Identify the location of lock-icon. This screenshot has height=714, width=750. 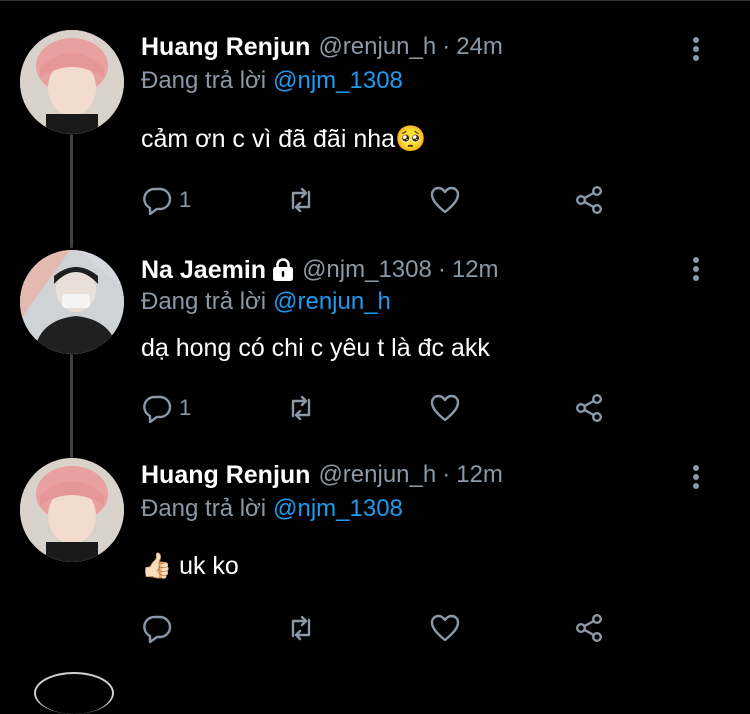
(283, 270).